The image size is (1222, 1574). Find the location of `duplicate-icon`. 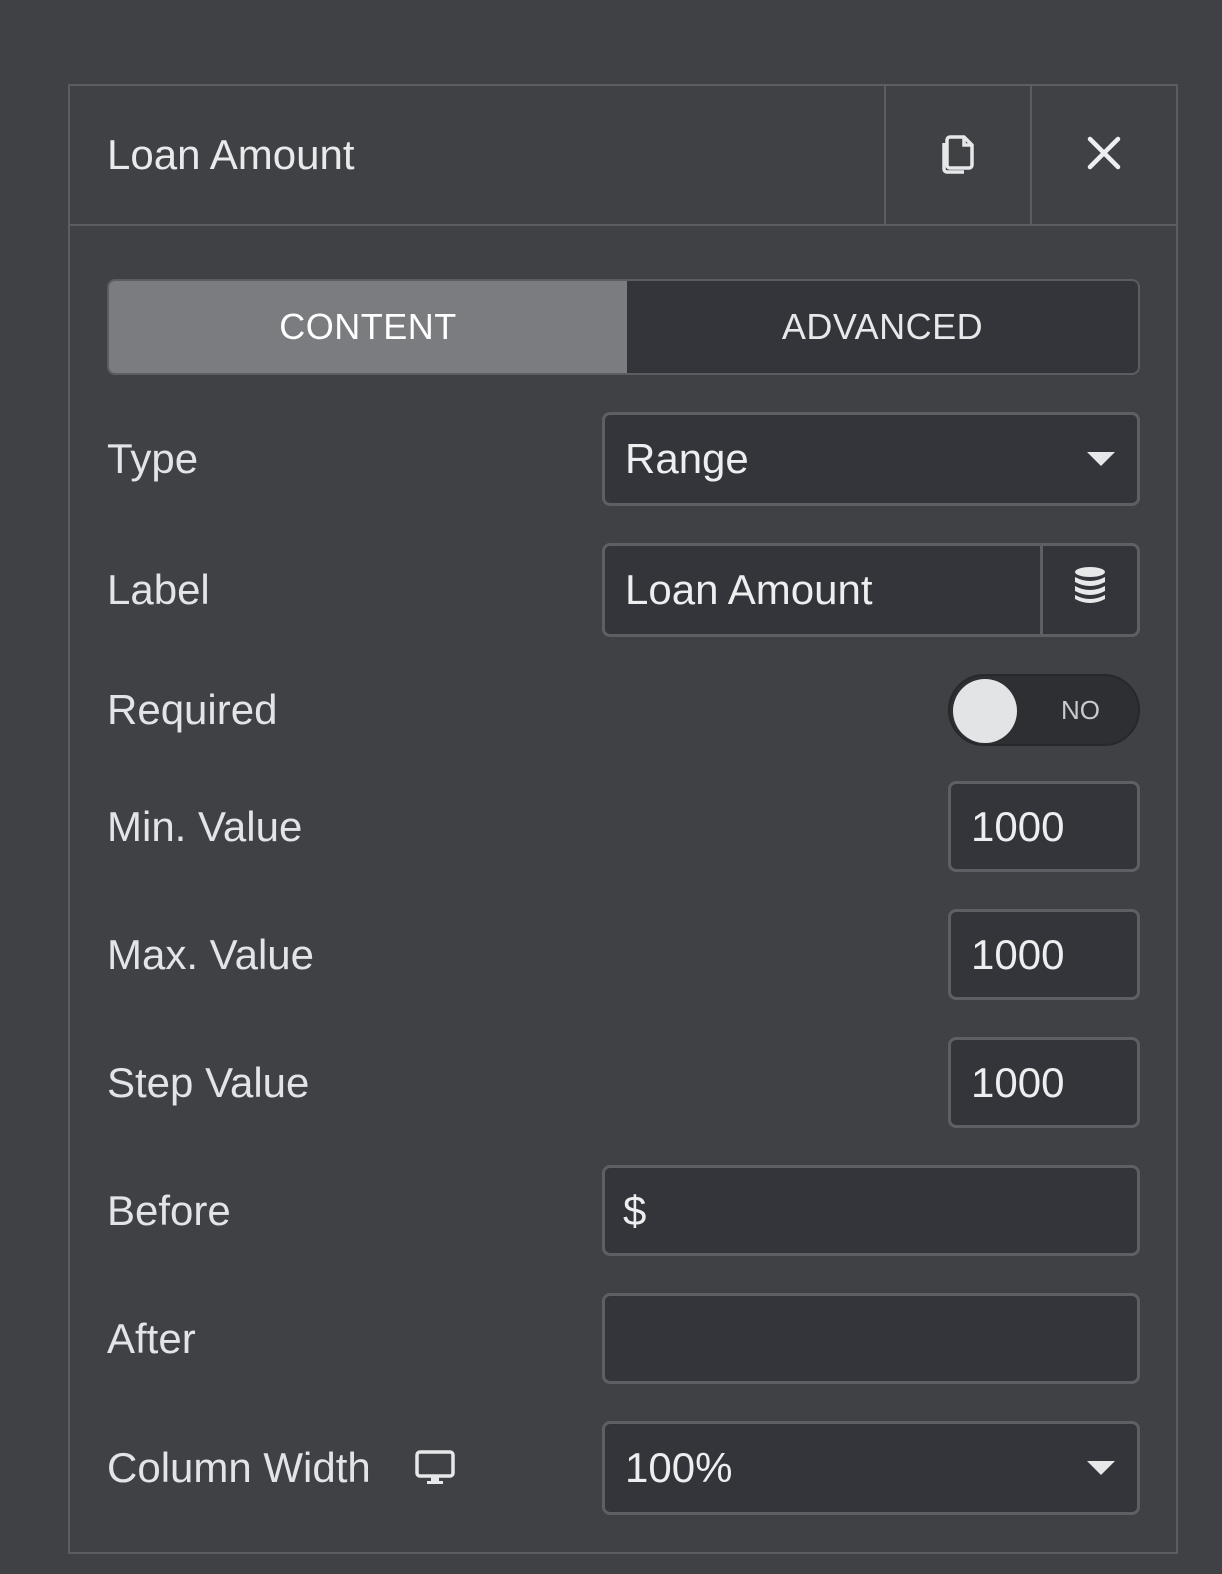

duplicate-icon is located at coordinates (958, 155).